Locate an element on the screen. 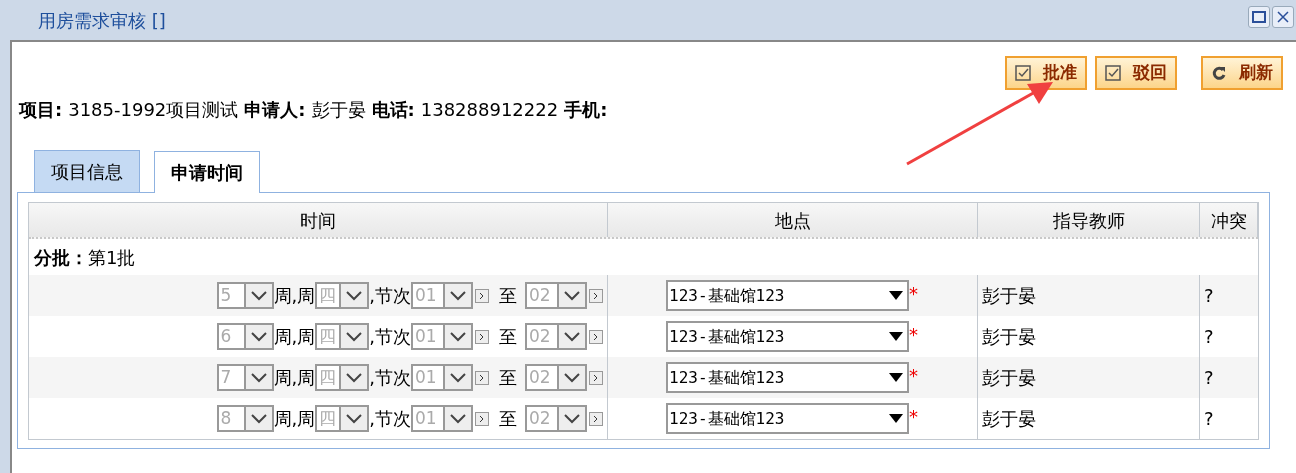  close-button is located at coordinates (1283, 17).